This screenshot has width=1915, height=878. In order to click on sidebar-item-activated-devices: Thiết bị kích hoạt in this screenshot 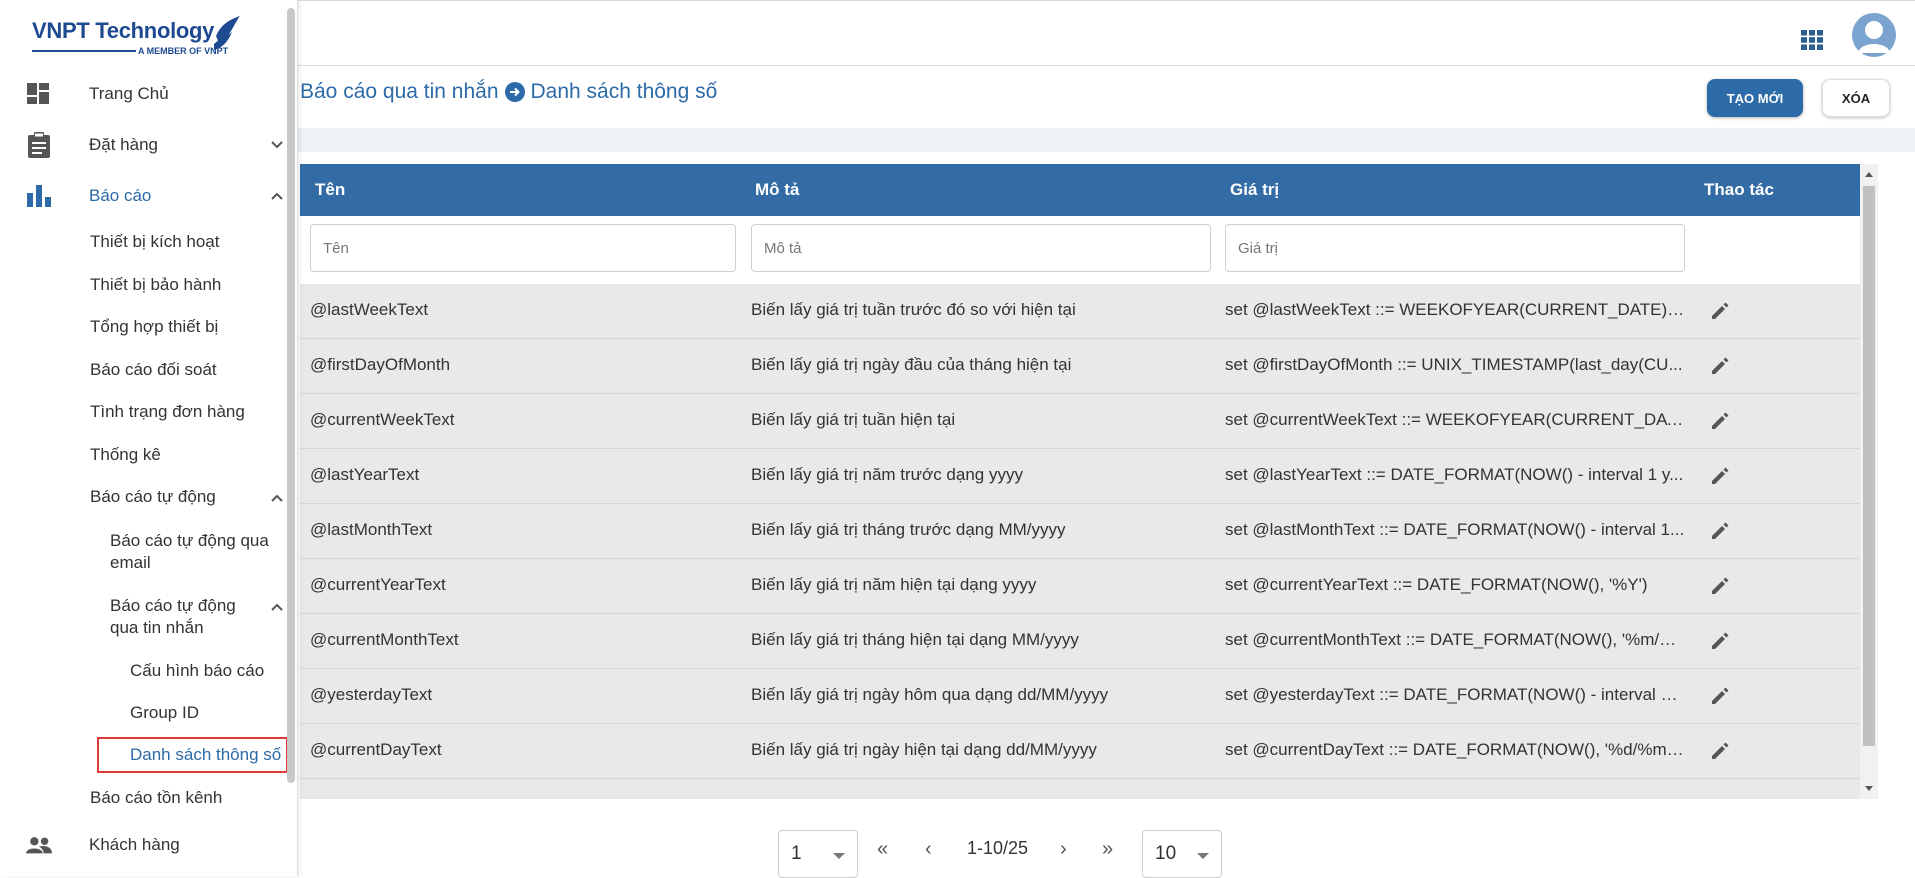, I will do `click(154, 242)`.